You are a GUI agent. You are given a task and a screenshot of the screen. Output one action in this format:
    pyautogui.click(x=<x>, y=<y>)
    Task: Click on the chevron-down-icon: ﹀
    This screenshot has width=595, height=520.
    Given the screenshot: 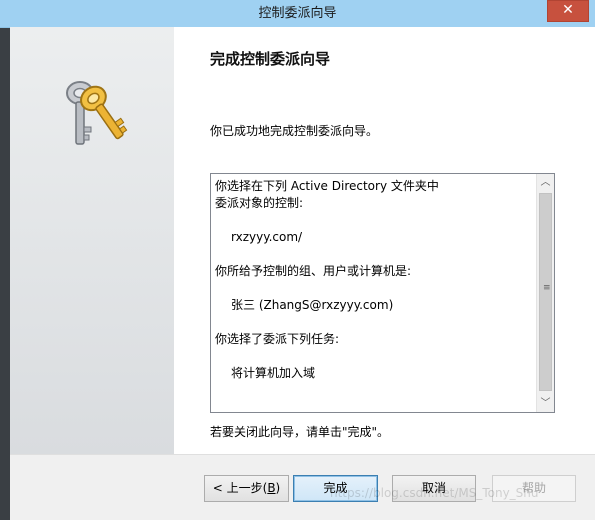 What is the action you would take?
    pyautogui.click(x=545, y=403)
    